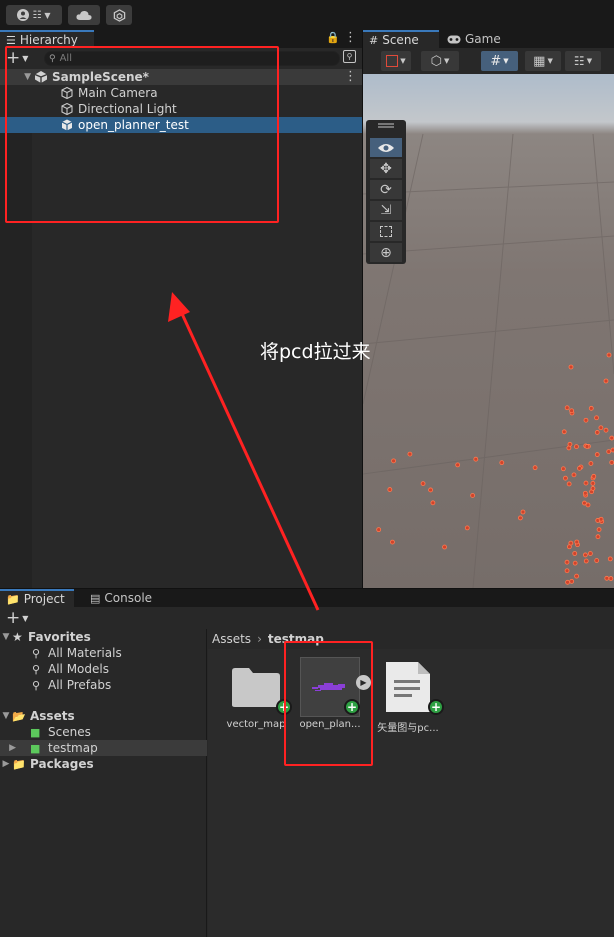  What do you see at coordinates (350, 76) in the screenshot?
I see `scene-options-icon: ⋮` at bounding box center [350, 76].